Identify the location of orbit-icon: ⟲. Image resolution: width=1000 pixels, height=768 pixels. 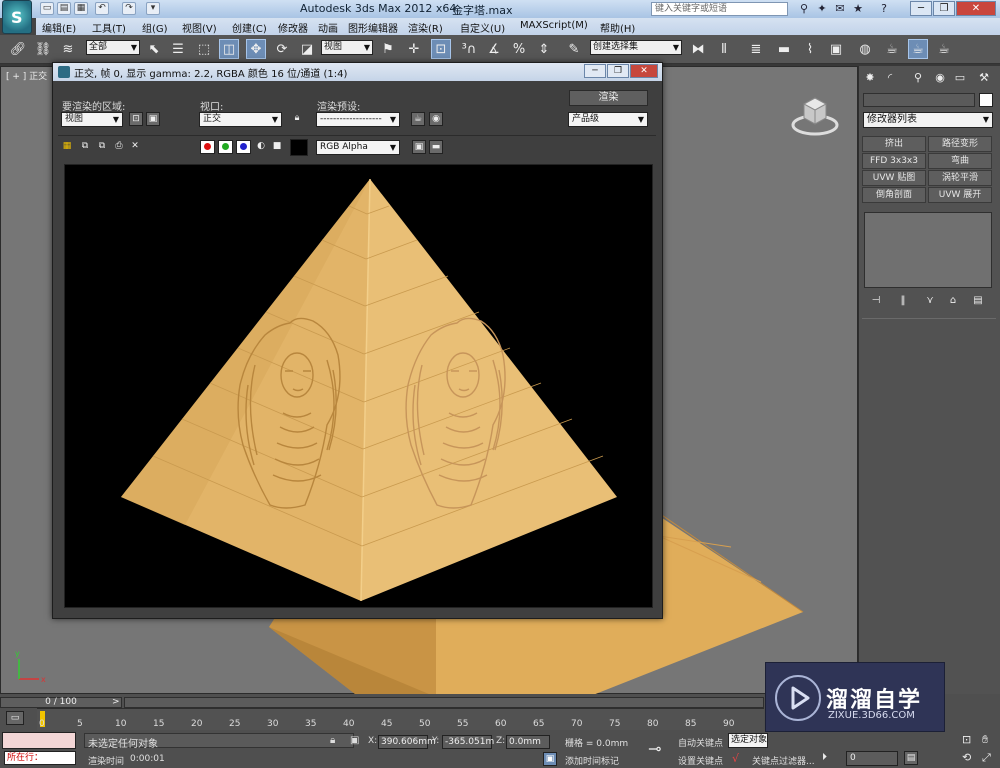
(966, 757).